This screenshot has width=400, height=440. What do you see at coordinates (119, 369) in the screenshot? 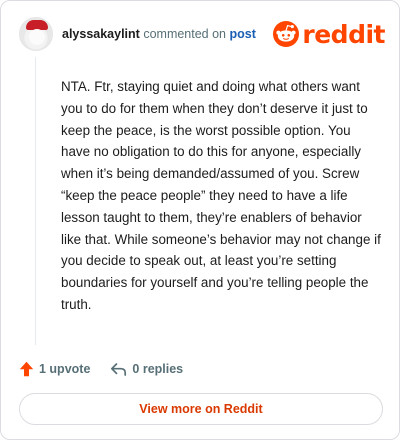
I see `reply-arrow-icon` at bounding box center [119, 369].